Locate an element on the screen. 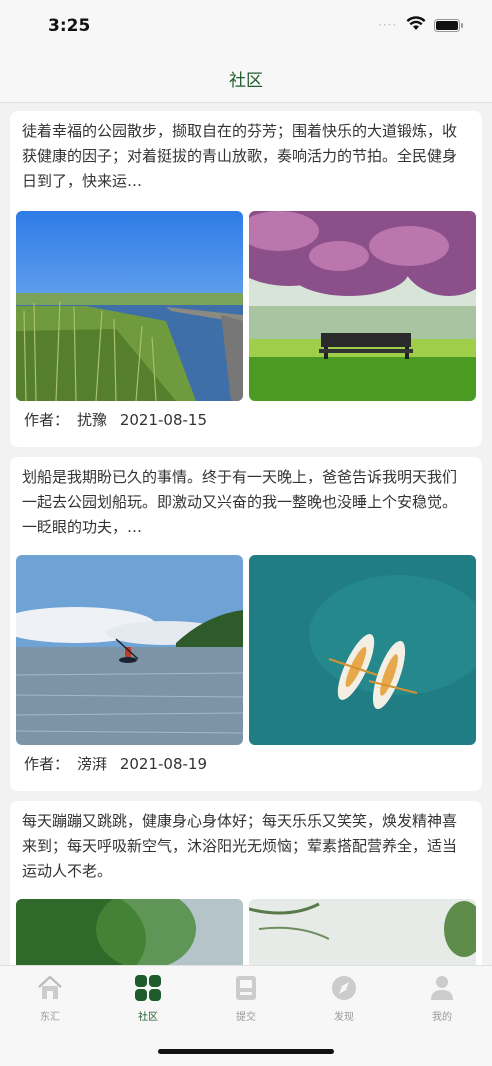  tab-label: 我的 is located at coordinates (442, 1017).